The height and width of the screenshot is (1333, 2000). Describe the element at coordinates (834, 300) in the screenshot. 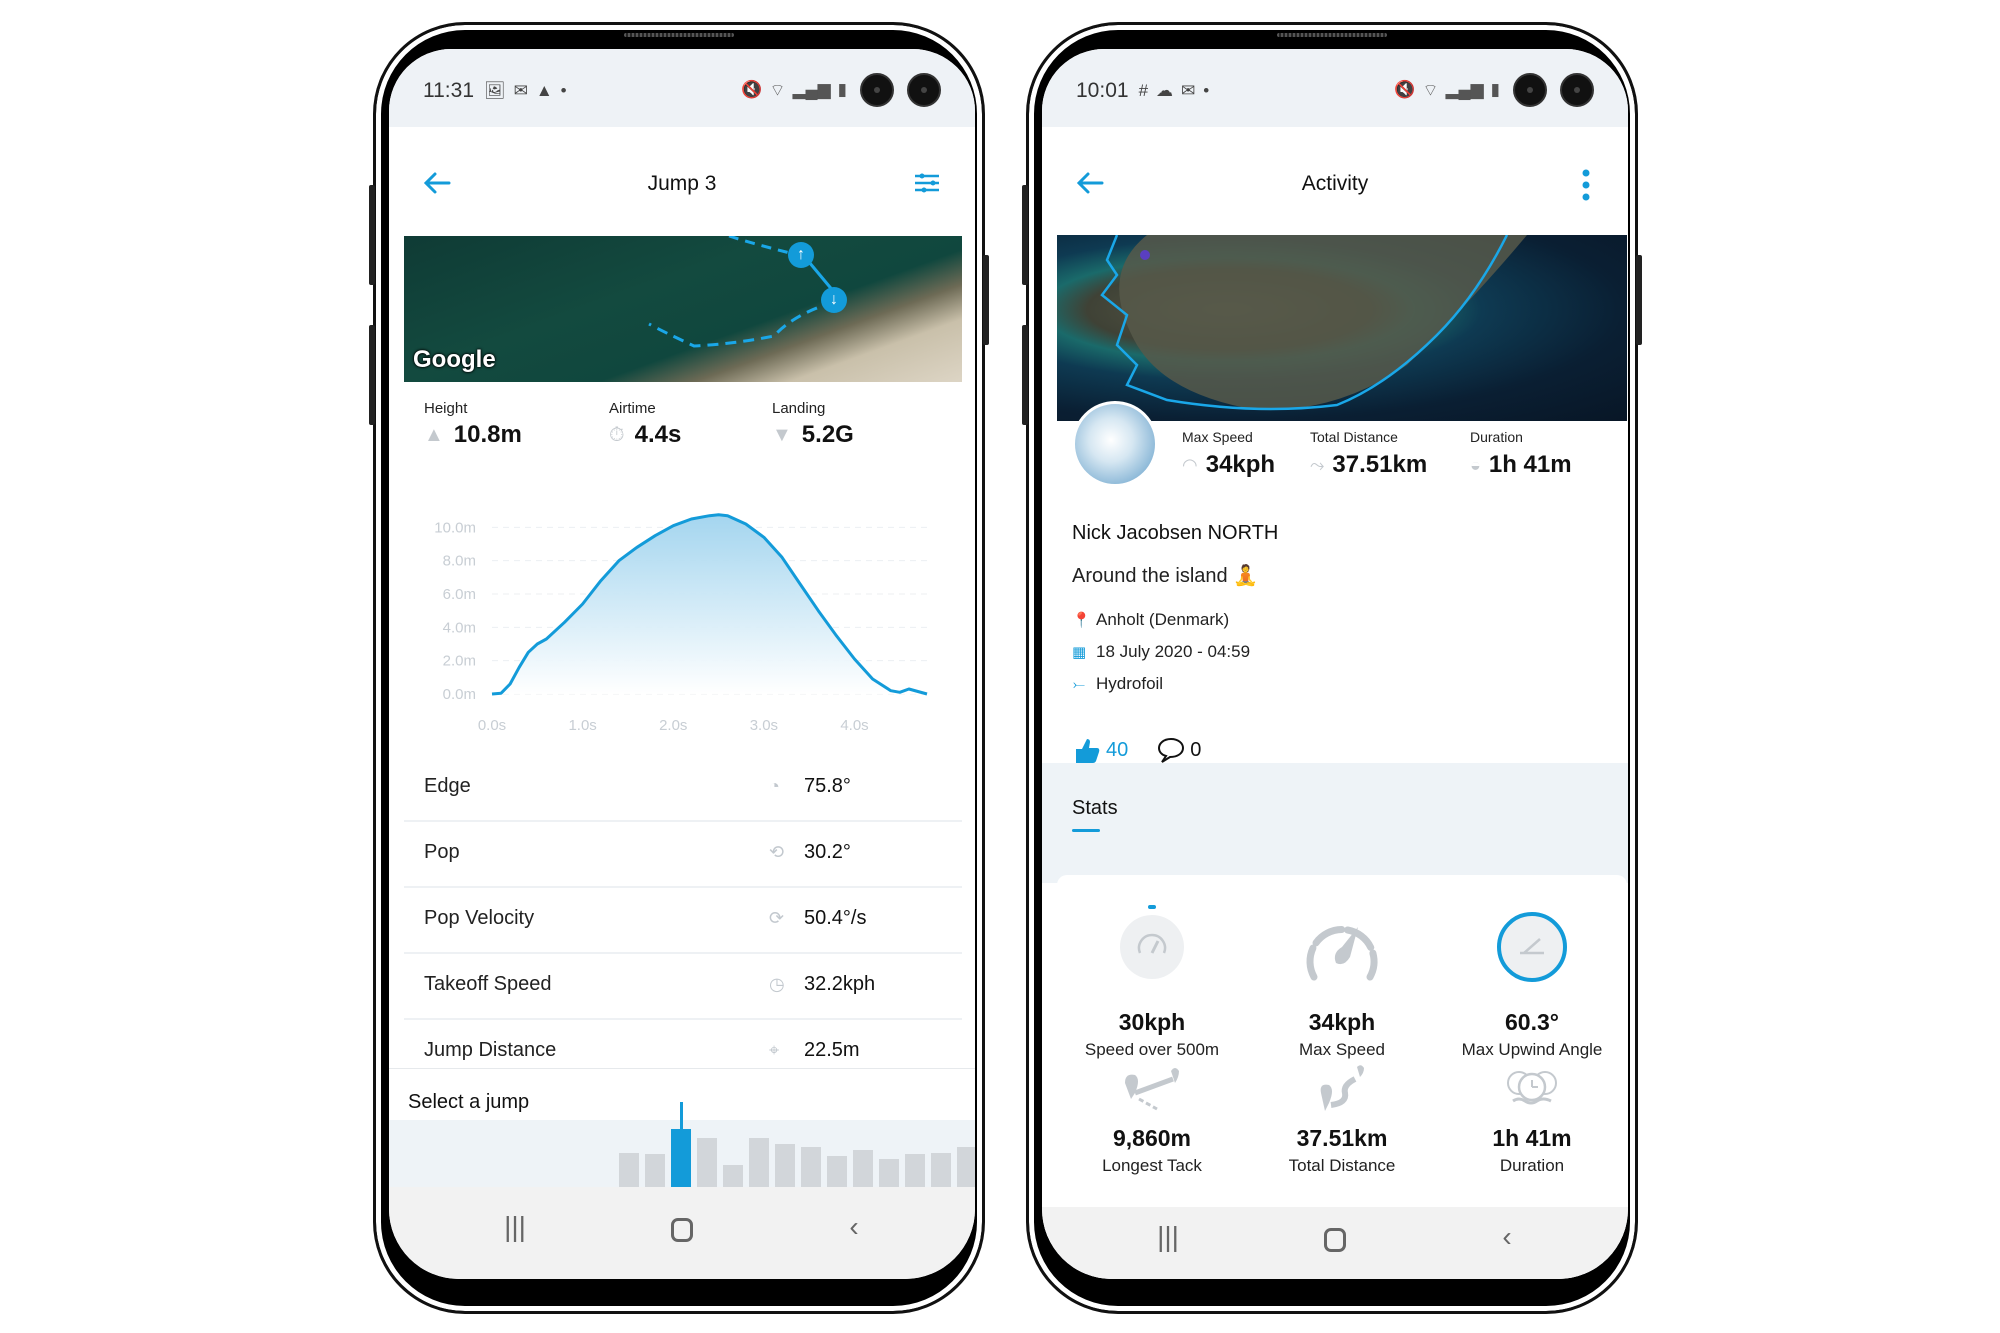

I see `landing-pin-icon: ↓` at that location.